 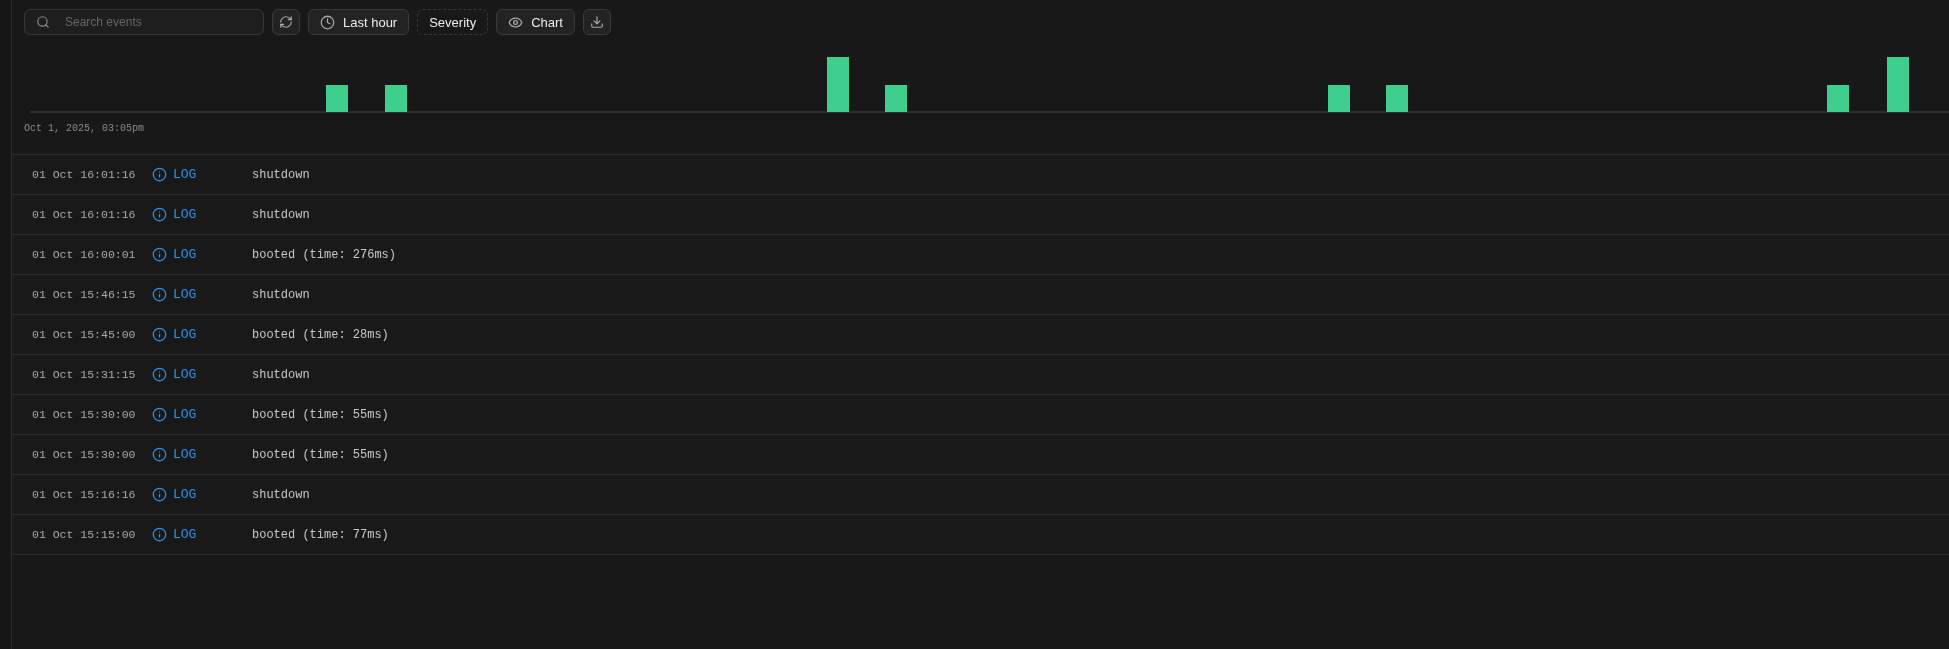 I want to click on event-message: booted (time: 276ms), so click(x=324, y=254).